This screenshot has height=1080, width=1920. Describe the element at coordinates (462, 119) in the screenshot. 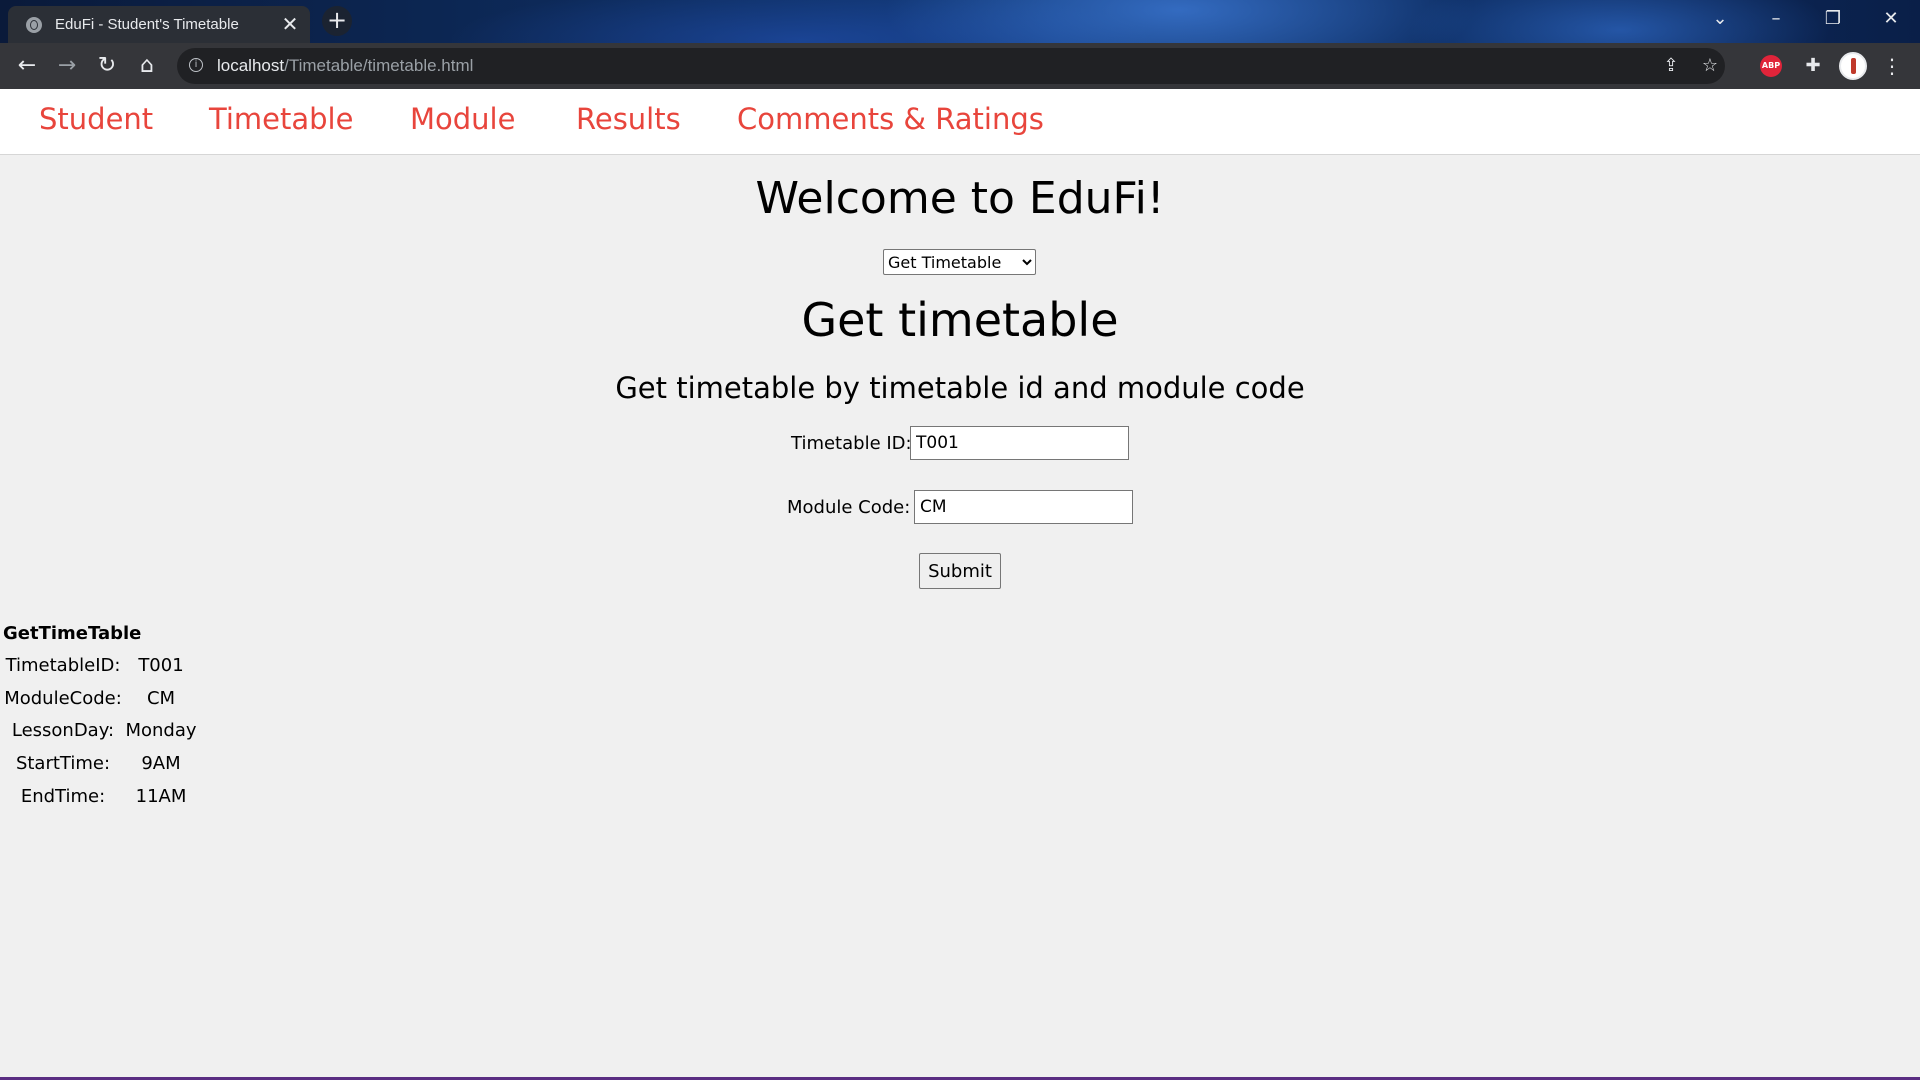

I see `nav-module: Module` at that location.